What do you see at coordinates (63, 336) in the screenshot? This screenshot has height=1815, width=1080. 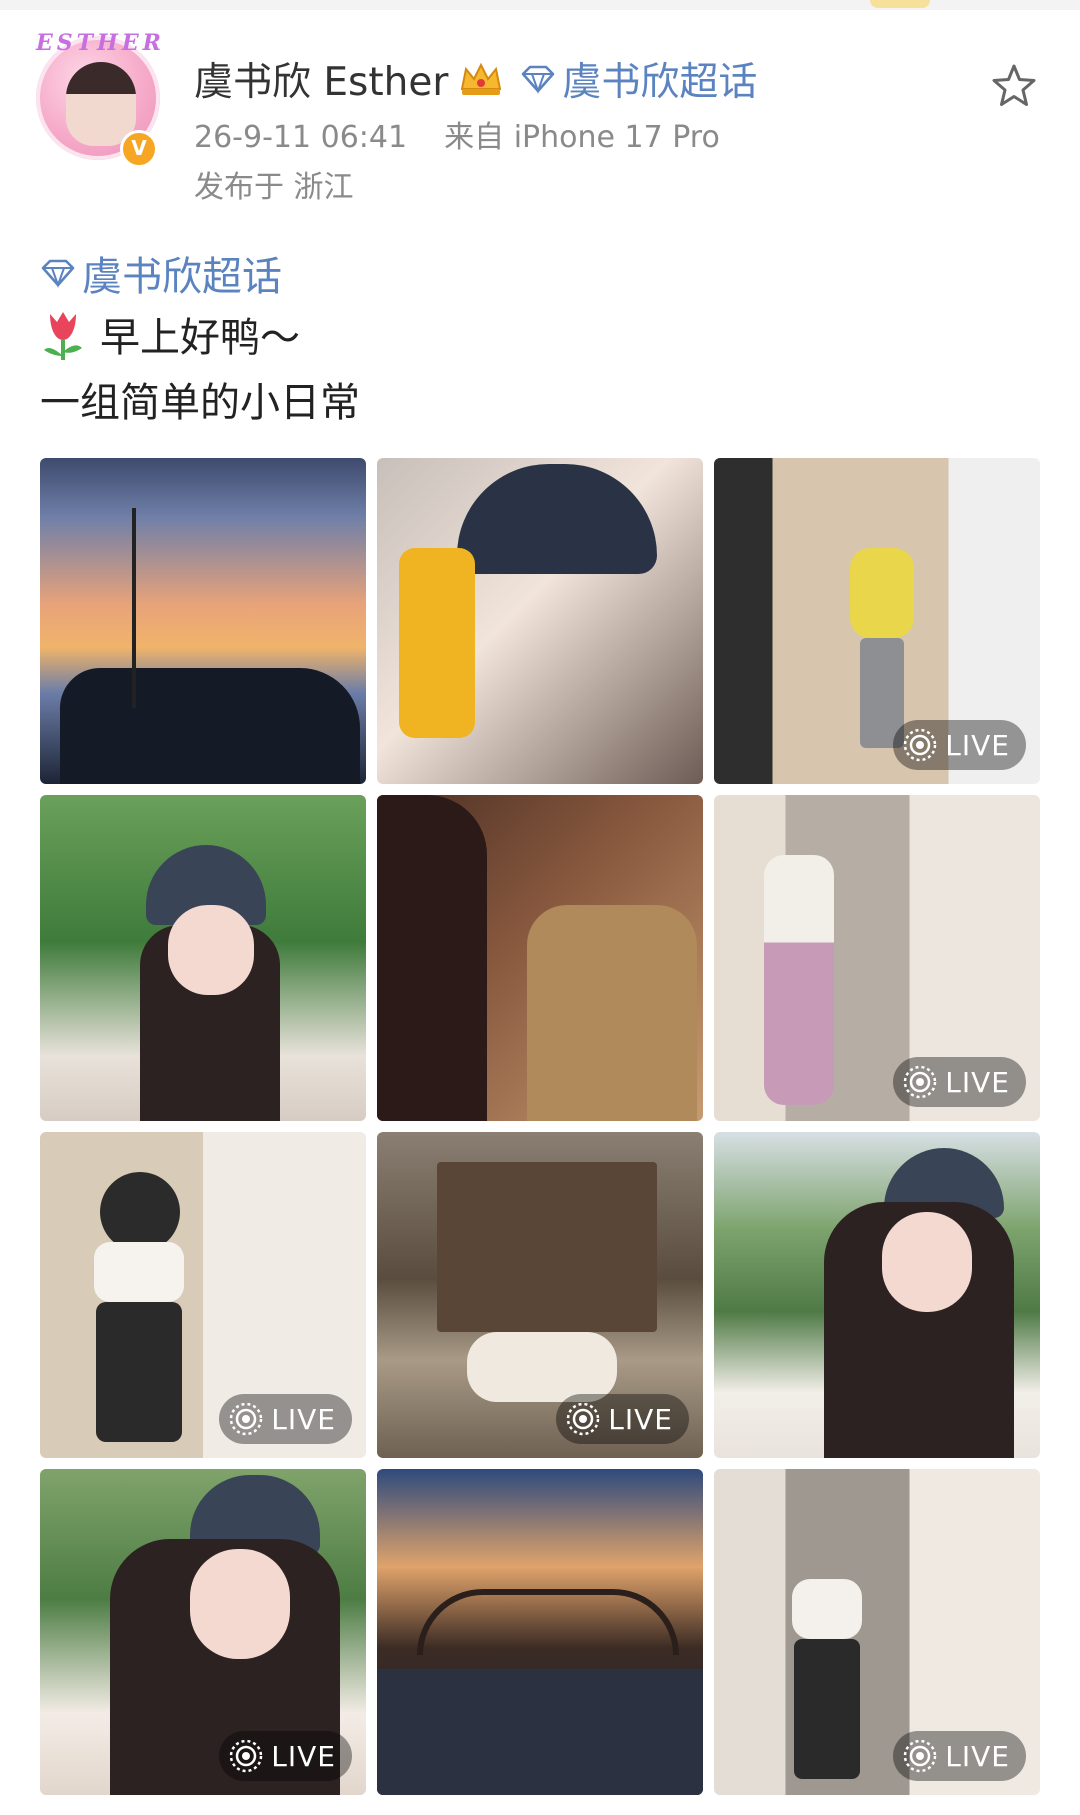 I see `tulip-icon` at bounding box center [63, 336].